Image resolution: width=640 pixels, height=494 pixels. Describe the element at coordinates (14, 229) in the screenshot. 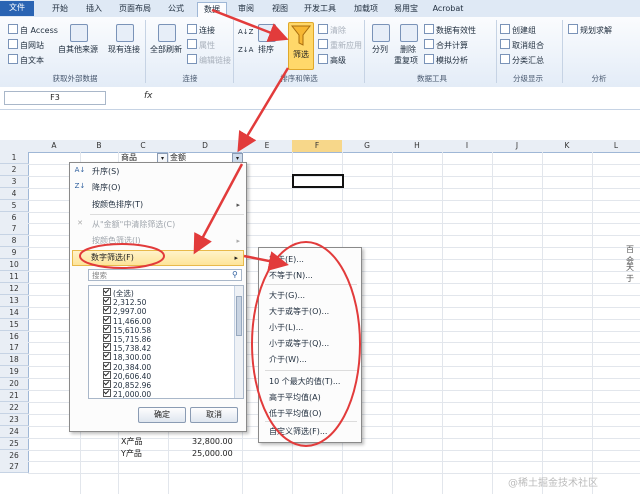

I see `row-header: 7` at that location.